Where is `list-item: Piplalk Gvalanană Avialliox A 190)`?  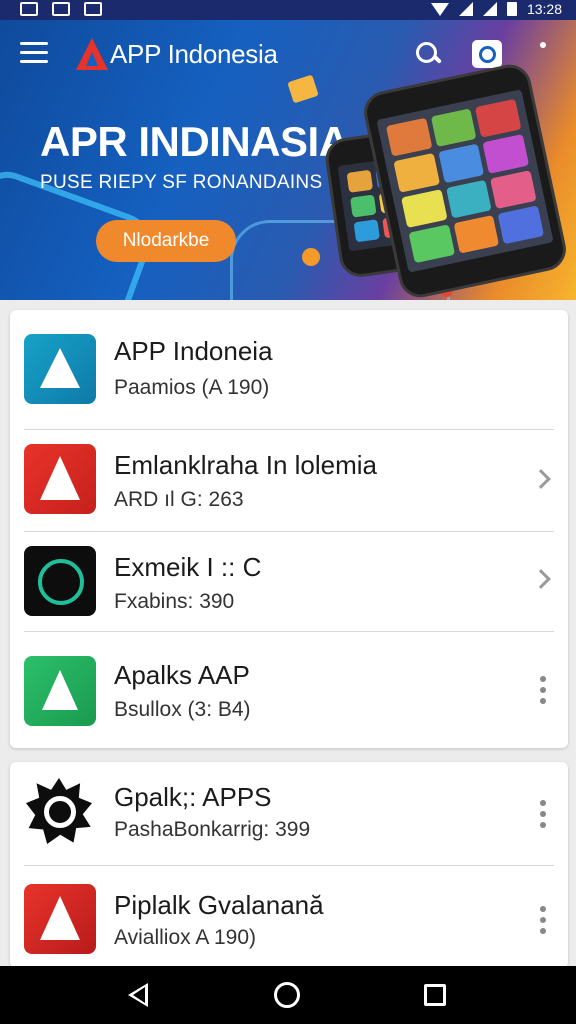
list-item: Piplalk Gvalanană Avialliox A 190) is located at coordinates (289, 917).